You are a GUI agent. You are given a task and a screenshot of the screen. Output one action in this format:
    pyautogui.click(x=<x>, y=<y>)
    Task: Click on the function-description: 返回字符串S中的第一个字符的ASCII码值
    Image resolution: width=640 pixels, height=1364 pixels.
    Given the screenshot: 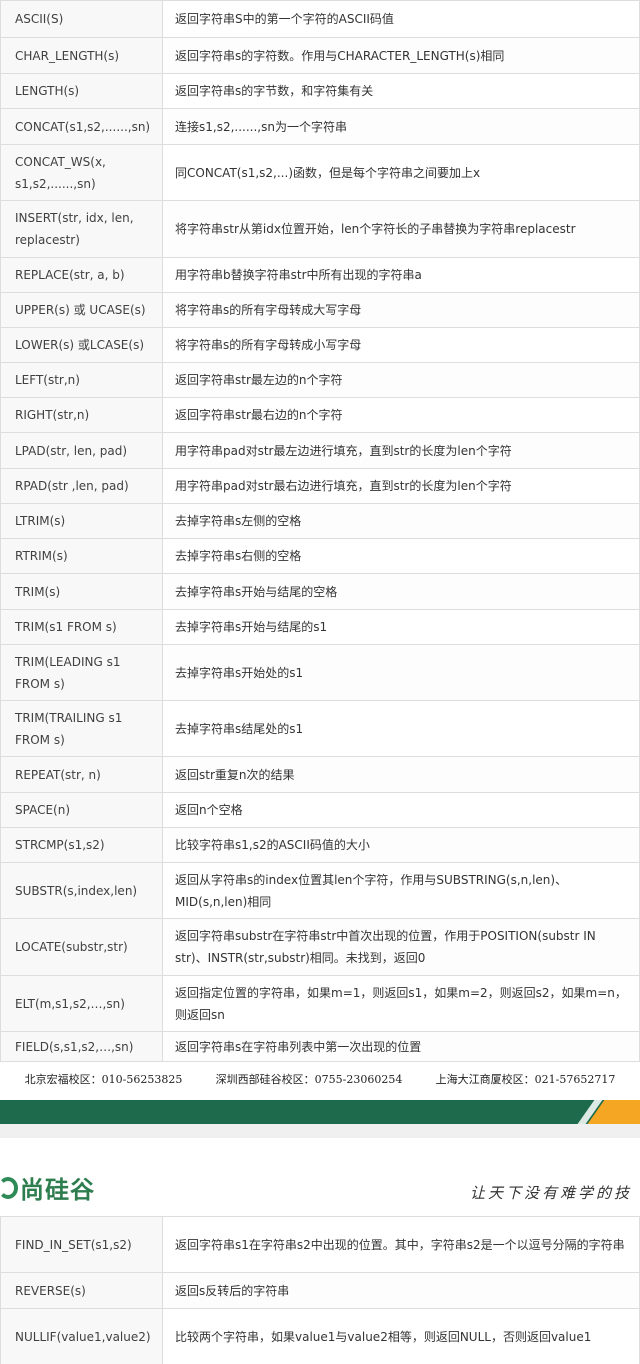 What is the action you would take?
    pyautogui.click(x=401, y=19)
    